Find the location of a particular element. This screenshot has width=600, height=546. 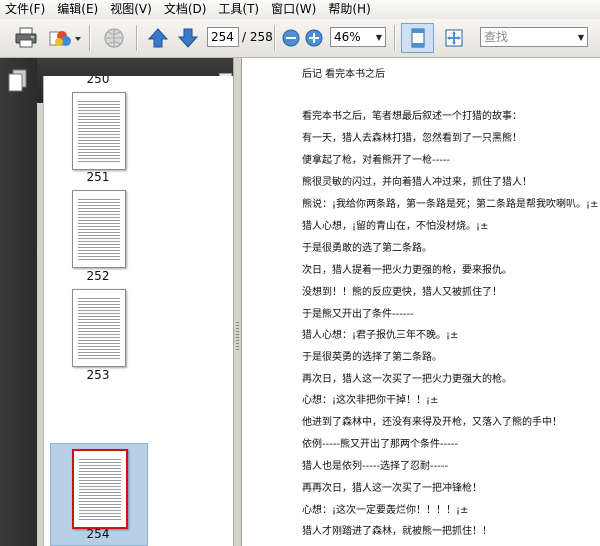

thumbnail-page-number: 252 is located at coordinates (98, 276).